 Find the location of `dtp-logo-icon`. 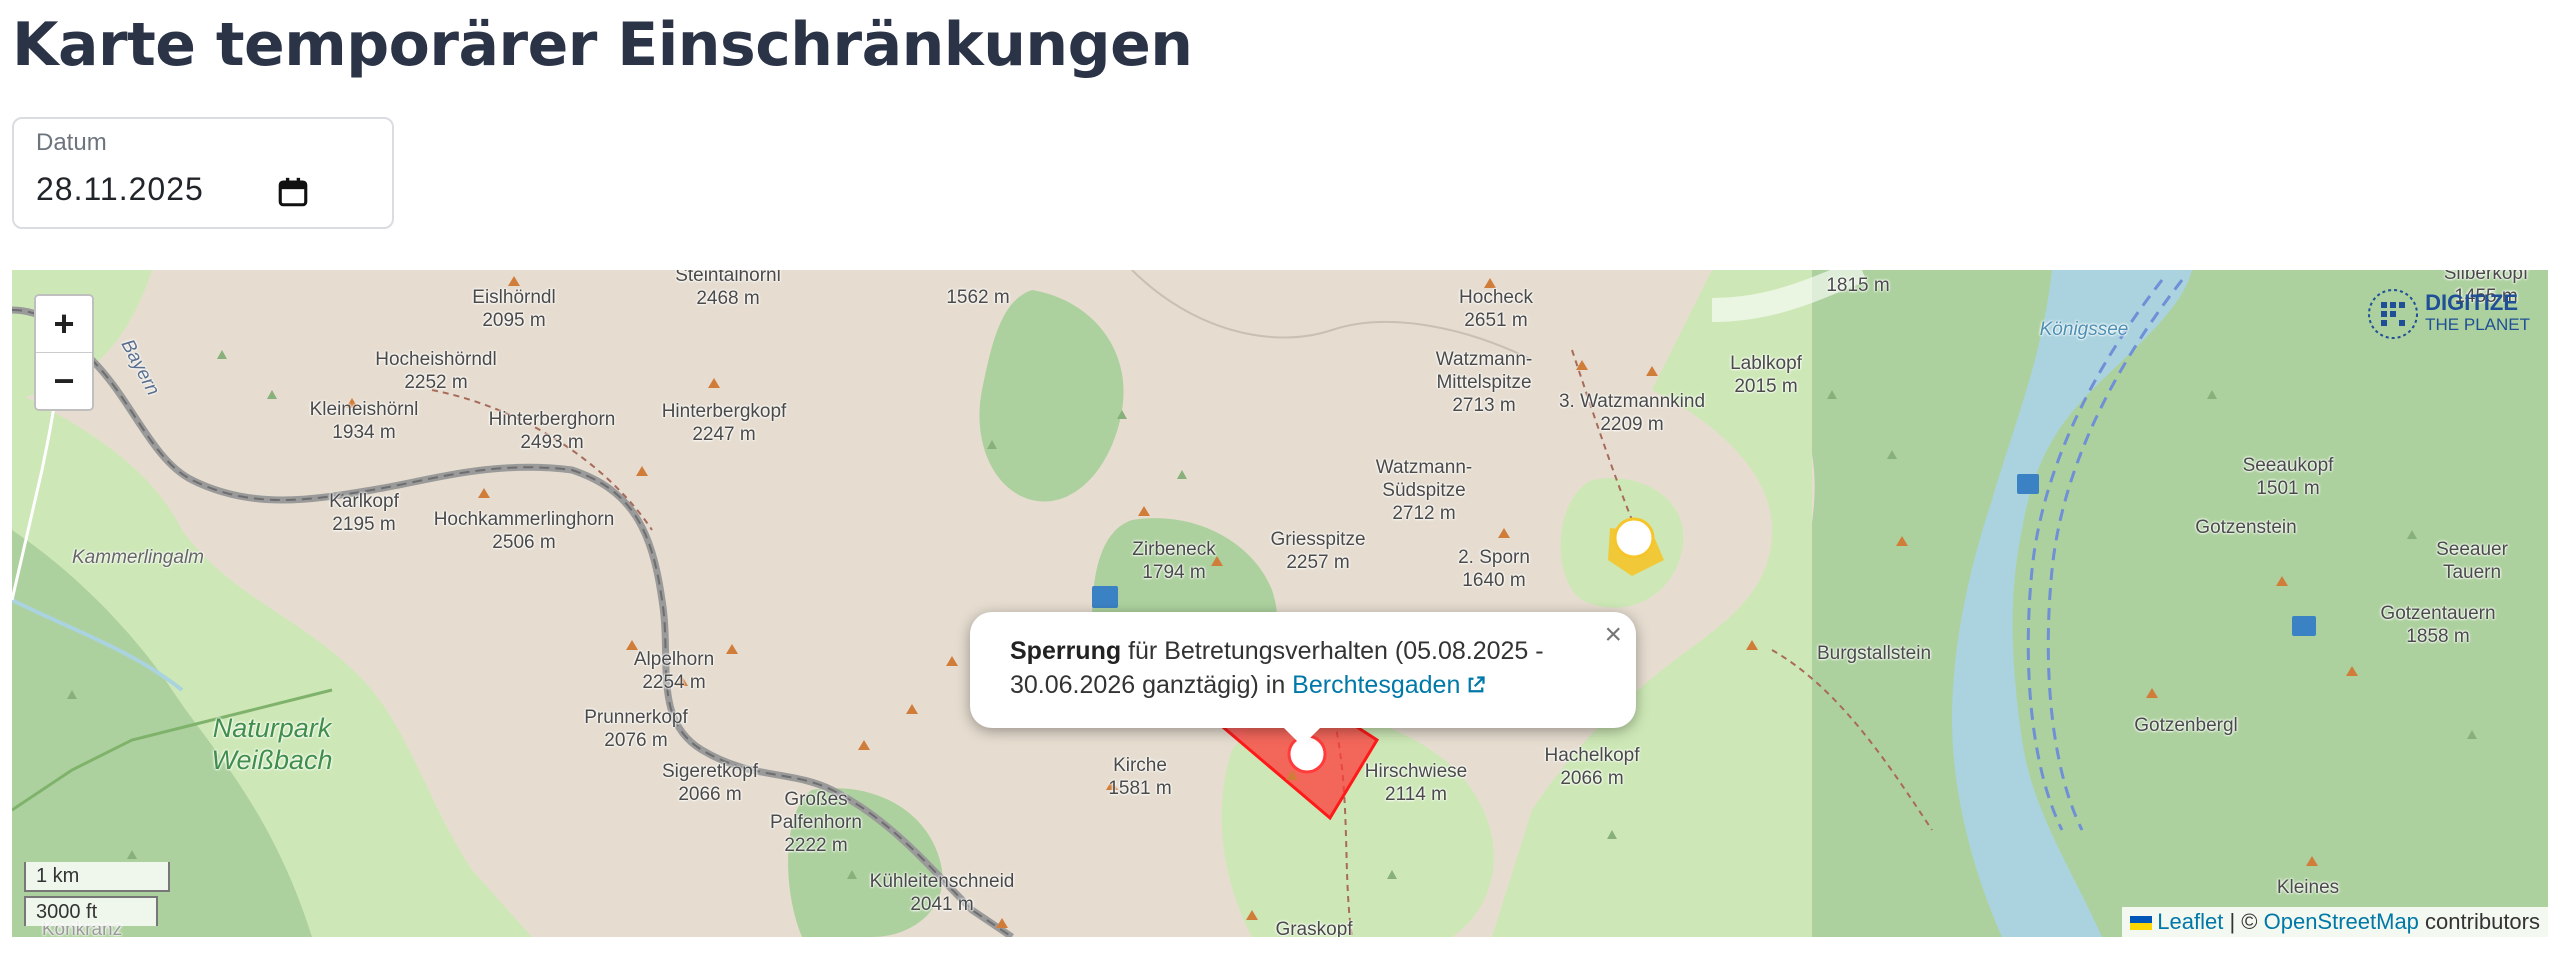

dtp-logo-icon is located at coordinates (2393, 314).